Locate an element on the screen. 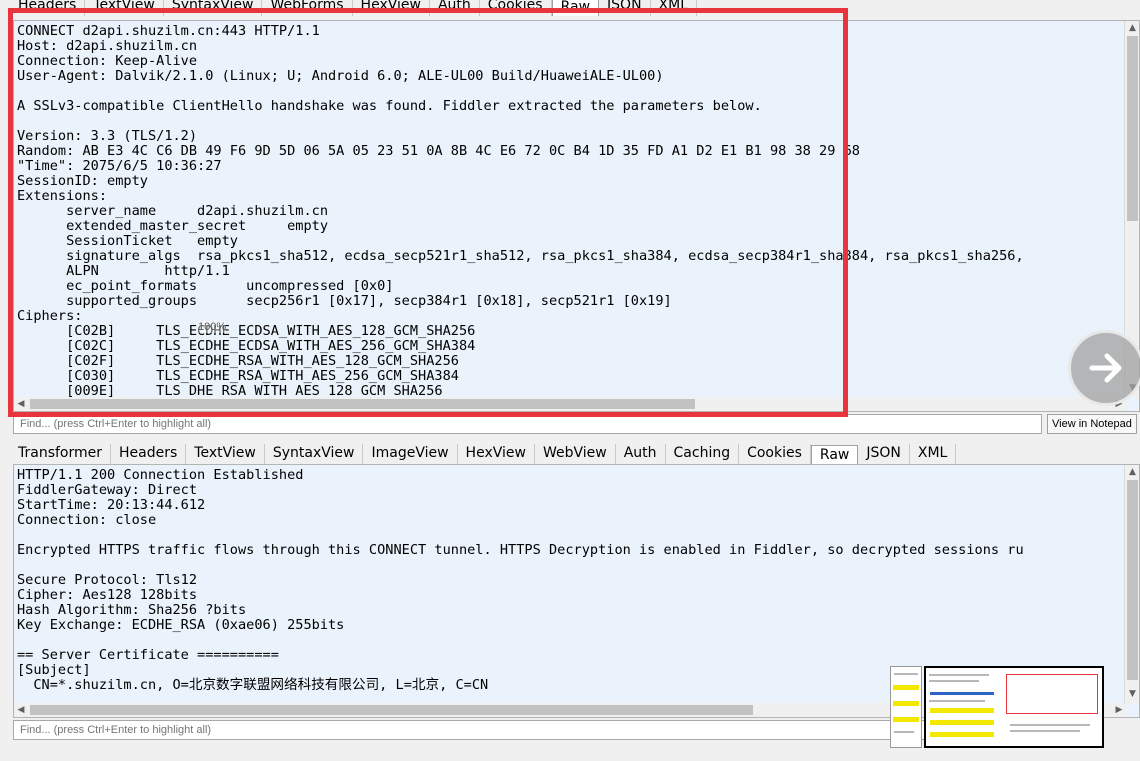  pane-splitter is located at coordinates (570, 439).